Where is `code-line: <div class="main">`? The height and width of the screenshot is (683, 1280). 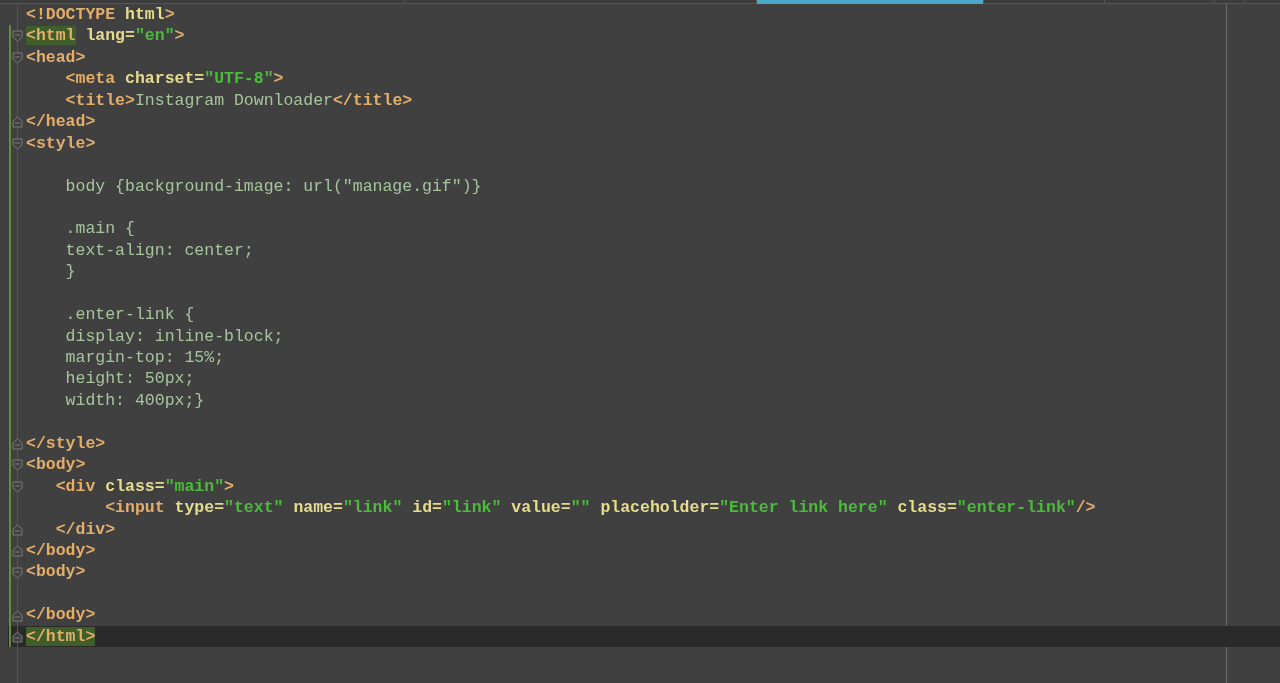
code-line: <div class="main"> is located at coordinates (144, 486).